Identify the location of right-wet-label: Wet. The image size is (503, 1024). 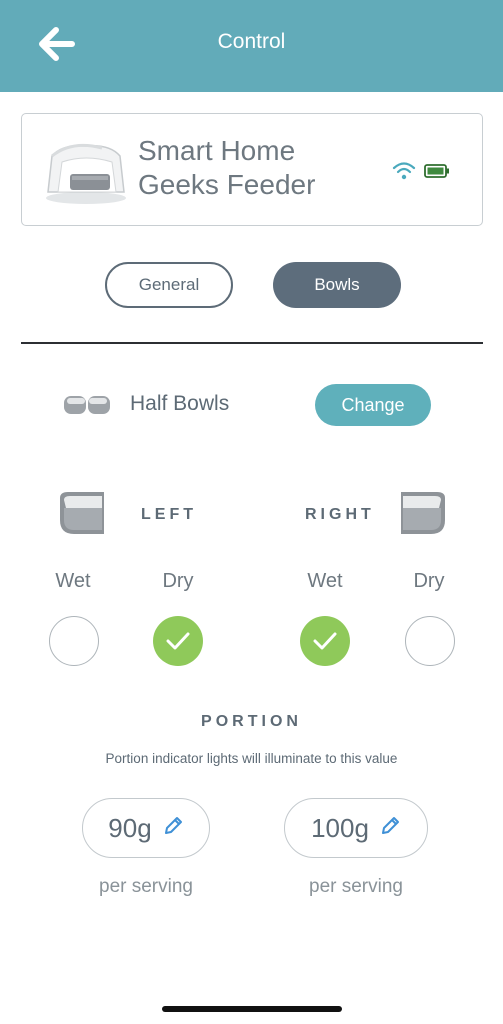
(325, 581).